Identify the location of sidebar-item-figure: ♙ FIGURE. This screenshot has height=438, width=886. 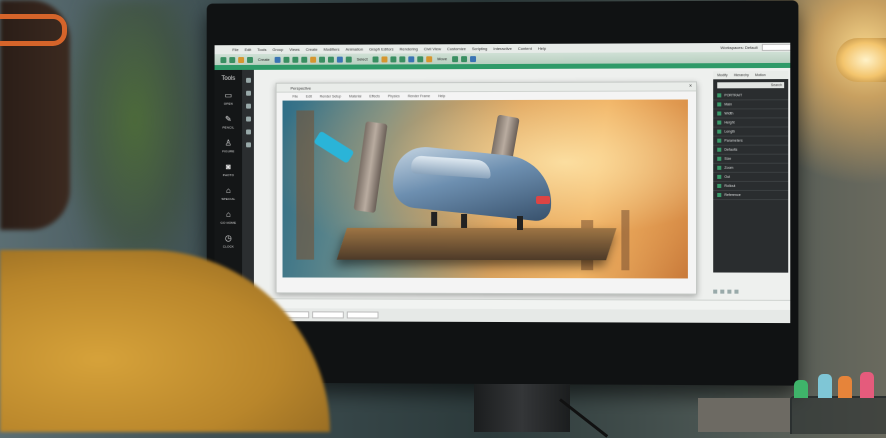
(229, 146).